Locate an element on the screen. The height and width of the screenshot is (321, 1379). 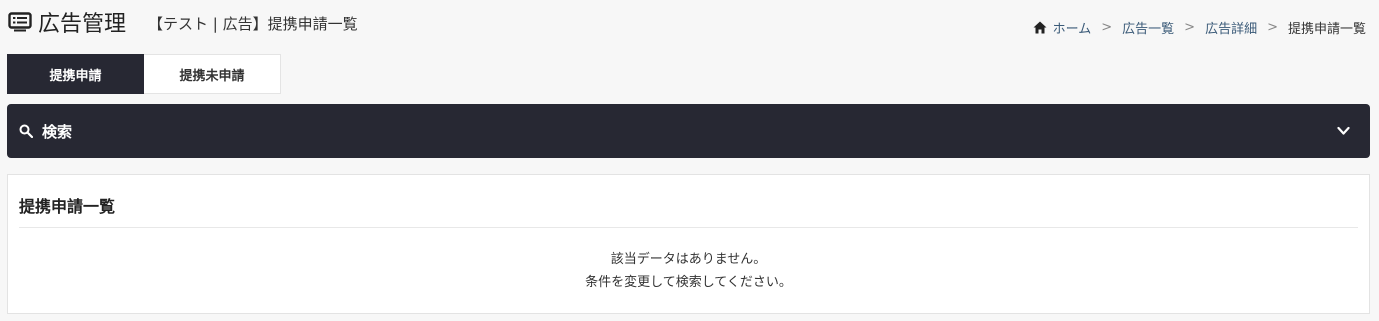
breadcrumb: ホーム > 広告一覧 > 広告詳細 > 提携申請一覧 is located at coordinates (1199, 27).